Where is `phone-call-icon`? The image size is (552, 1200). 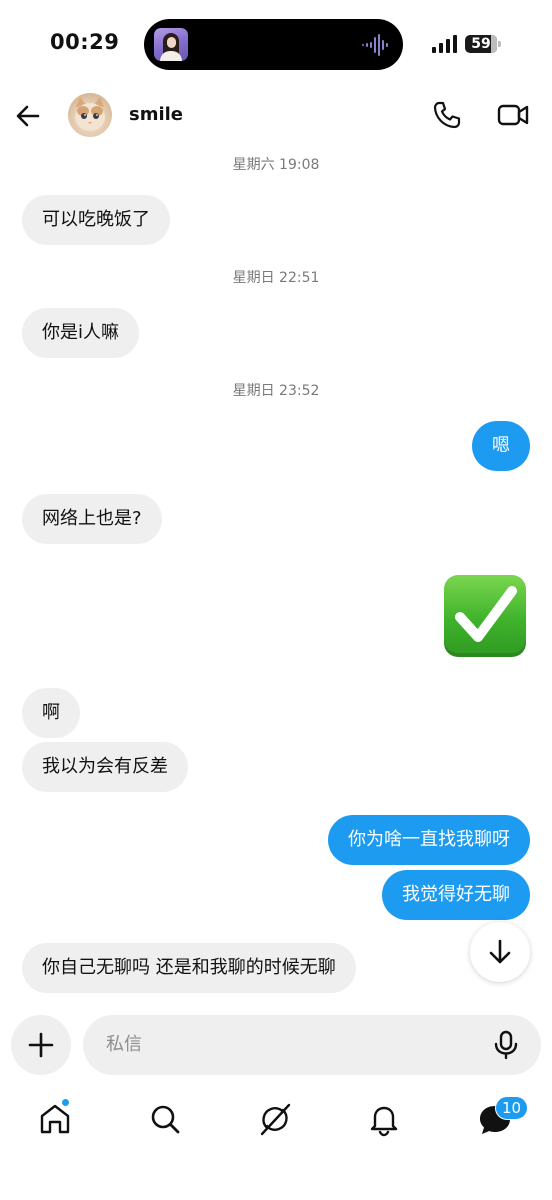 phone-call-icon is located at coordinates (447, 115).